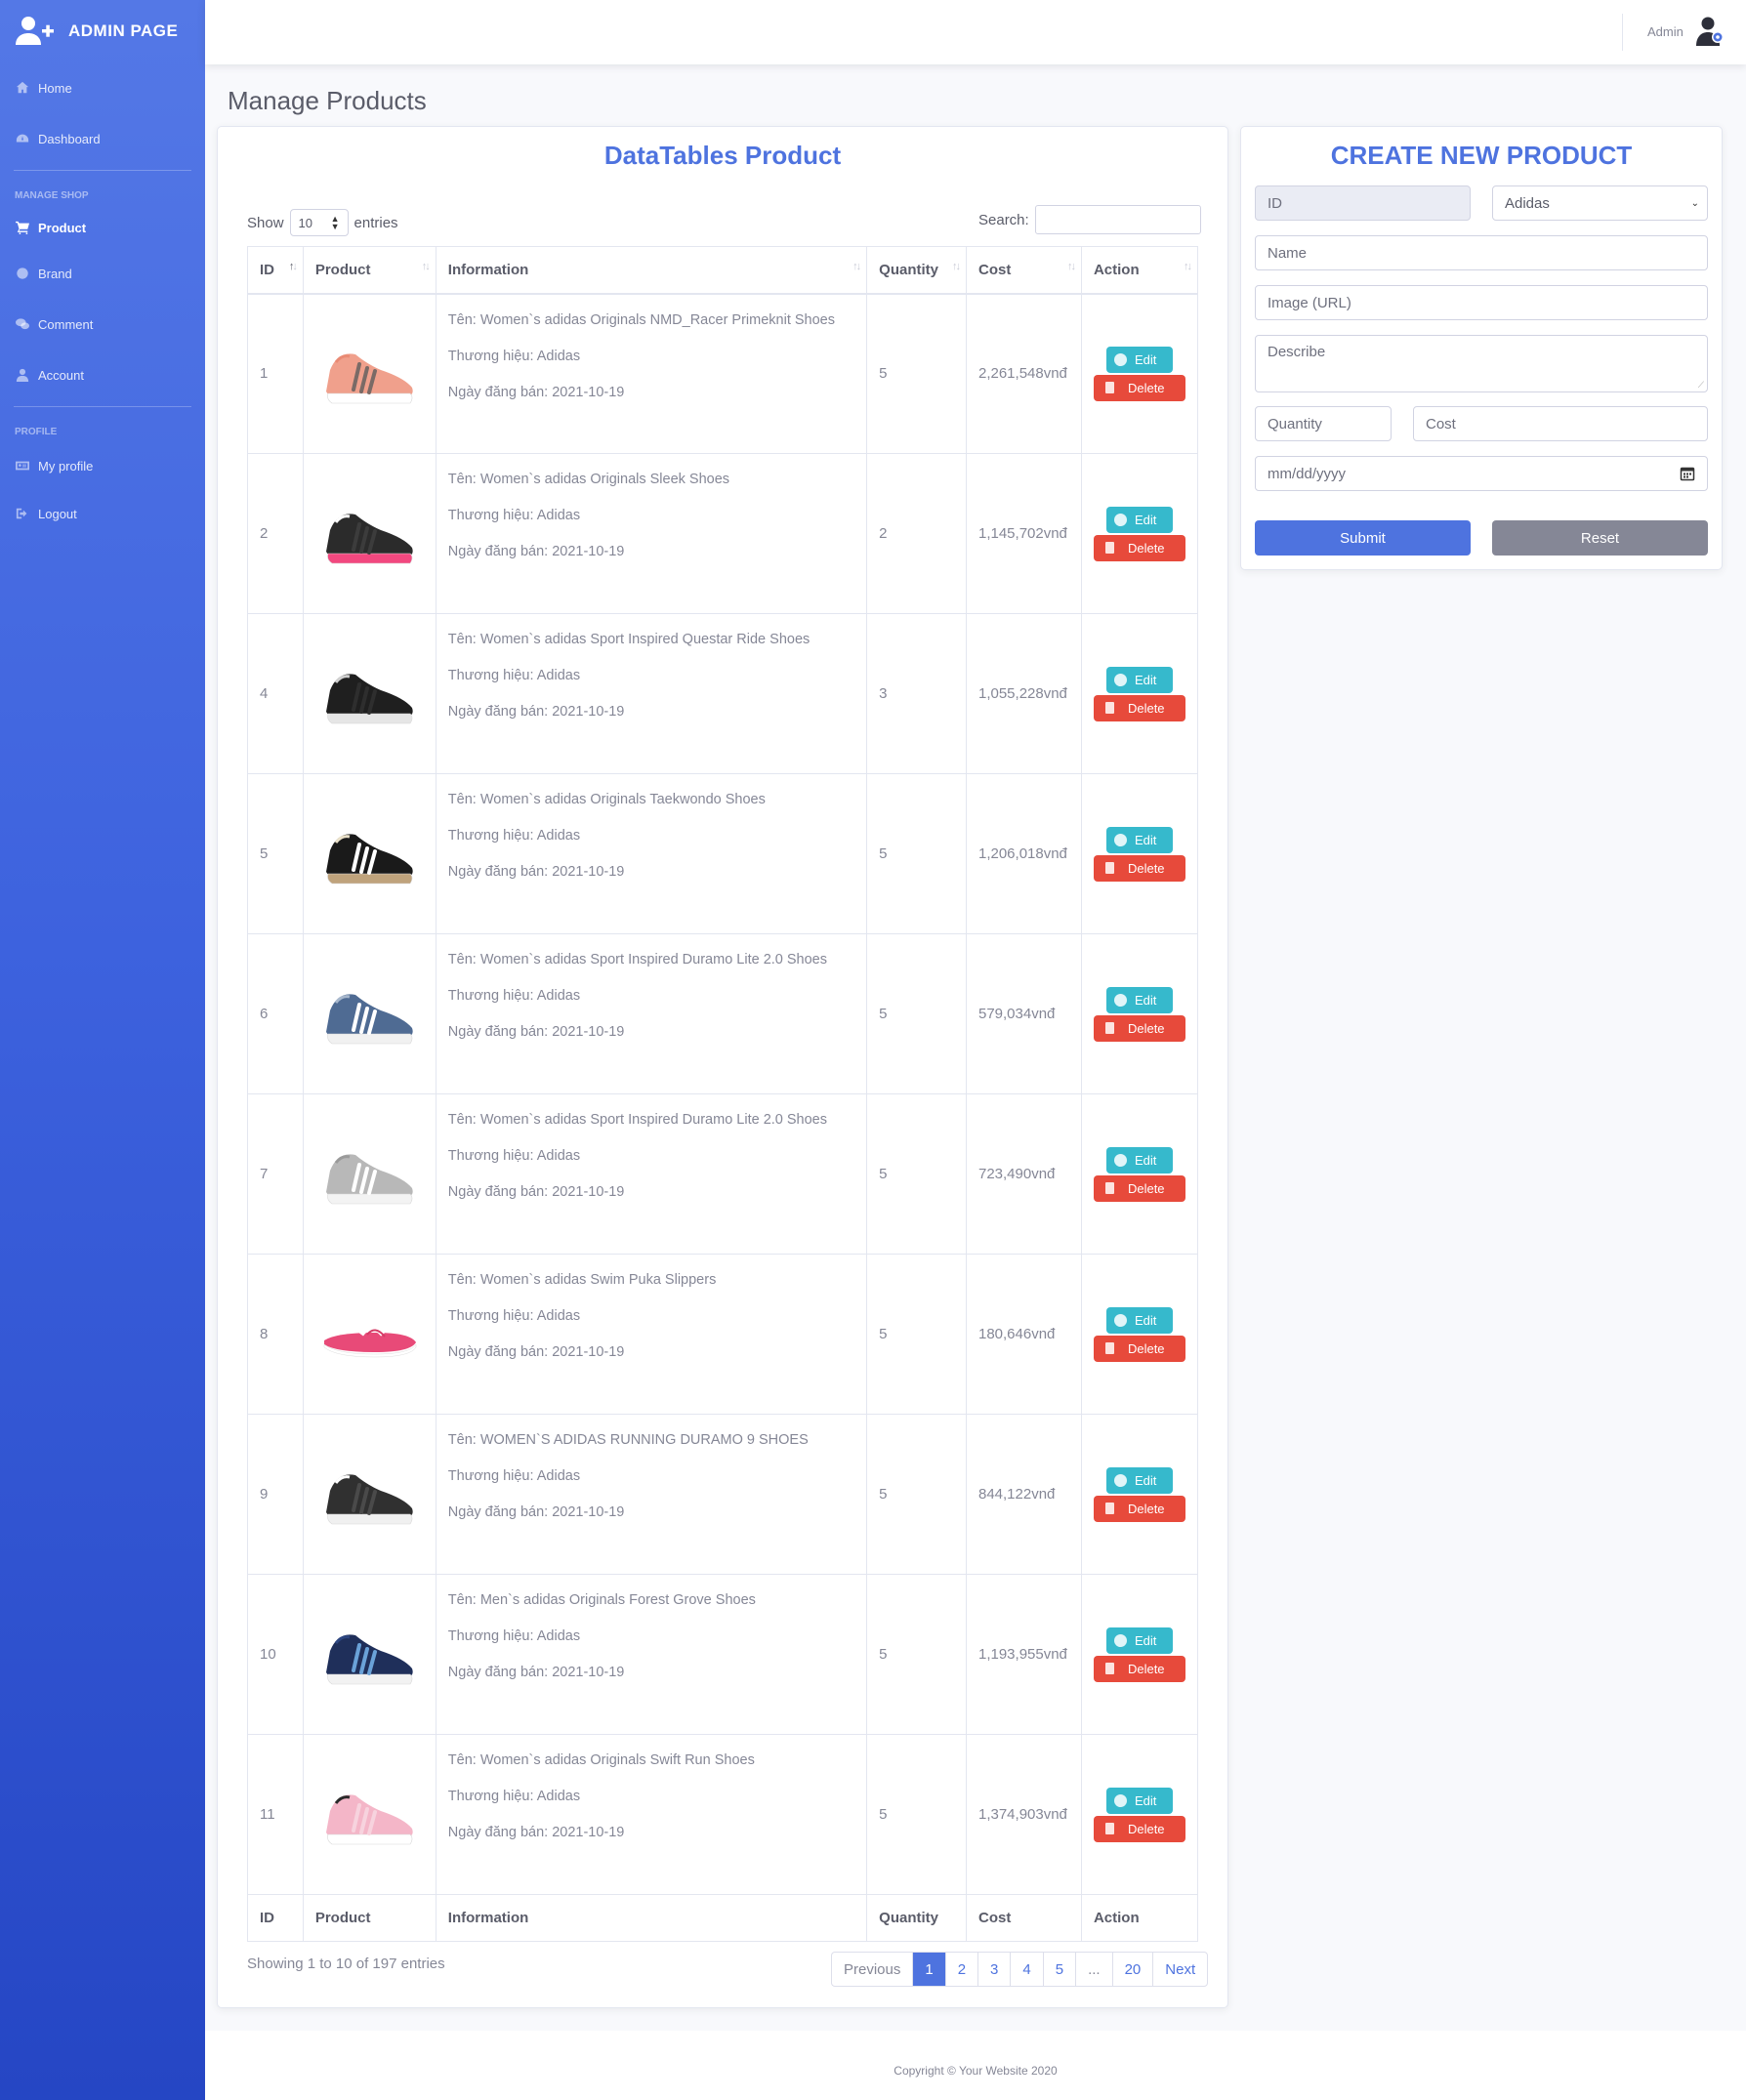  I want to click on brand-select: Adidas ⌄, so click(1600, 203).